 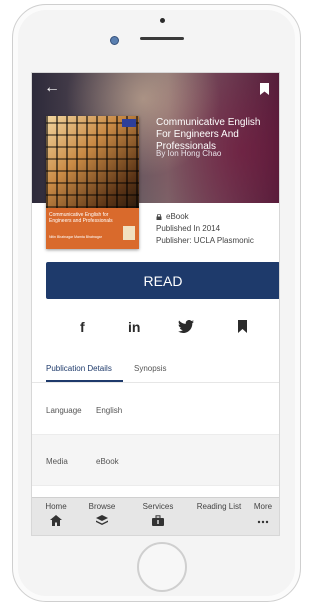 I want to click on front-camera, so click(x=114, y=40).